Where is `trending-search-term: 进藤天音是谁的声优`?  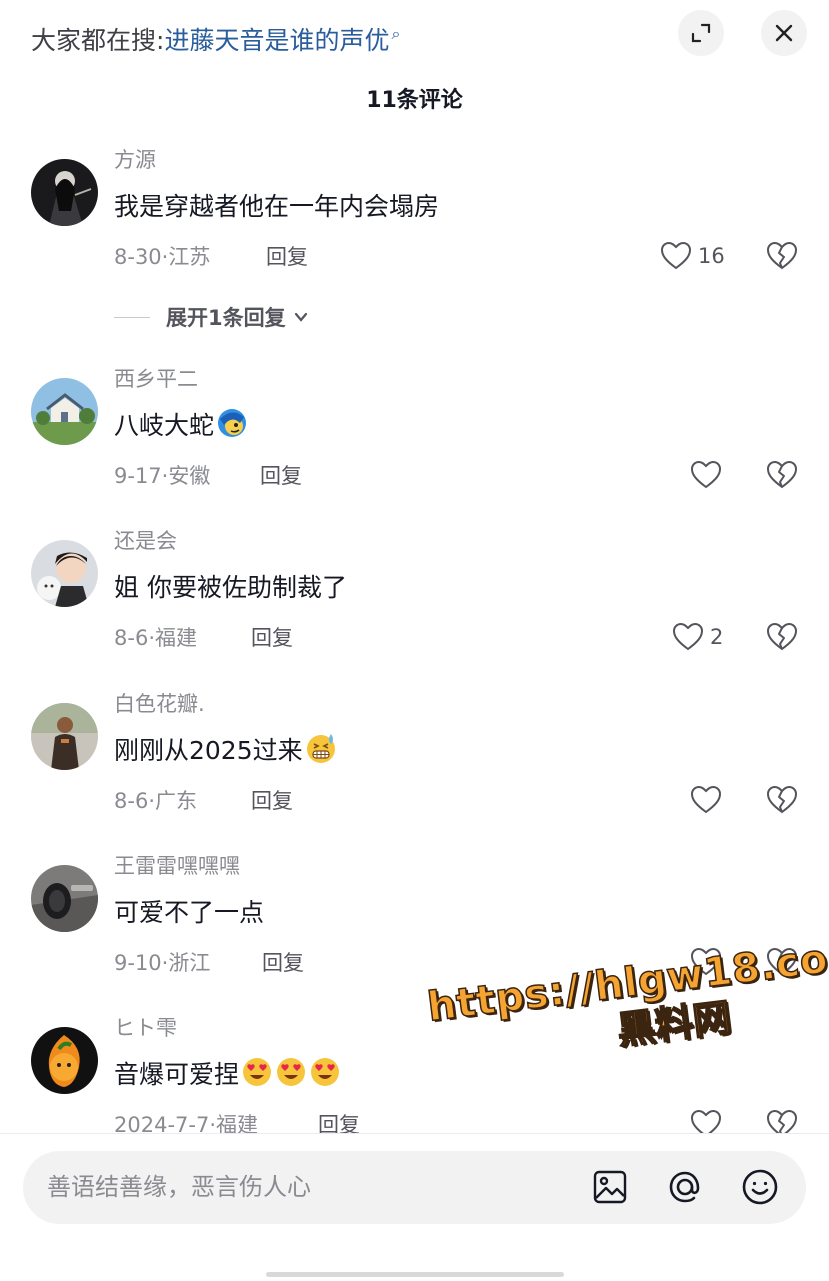
trending-search-term: 进藤天音是谁的声优 is located at coordinates (276, 40).